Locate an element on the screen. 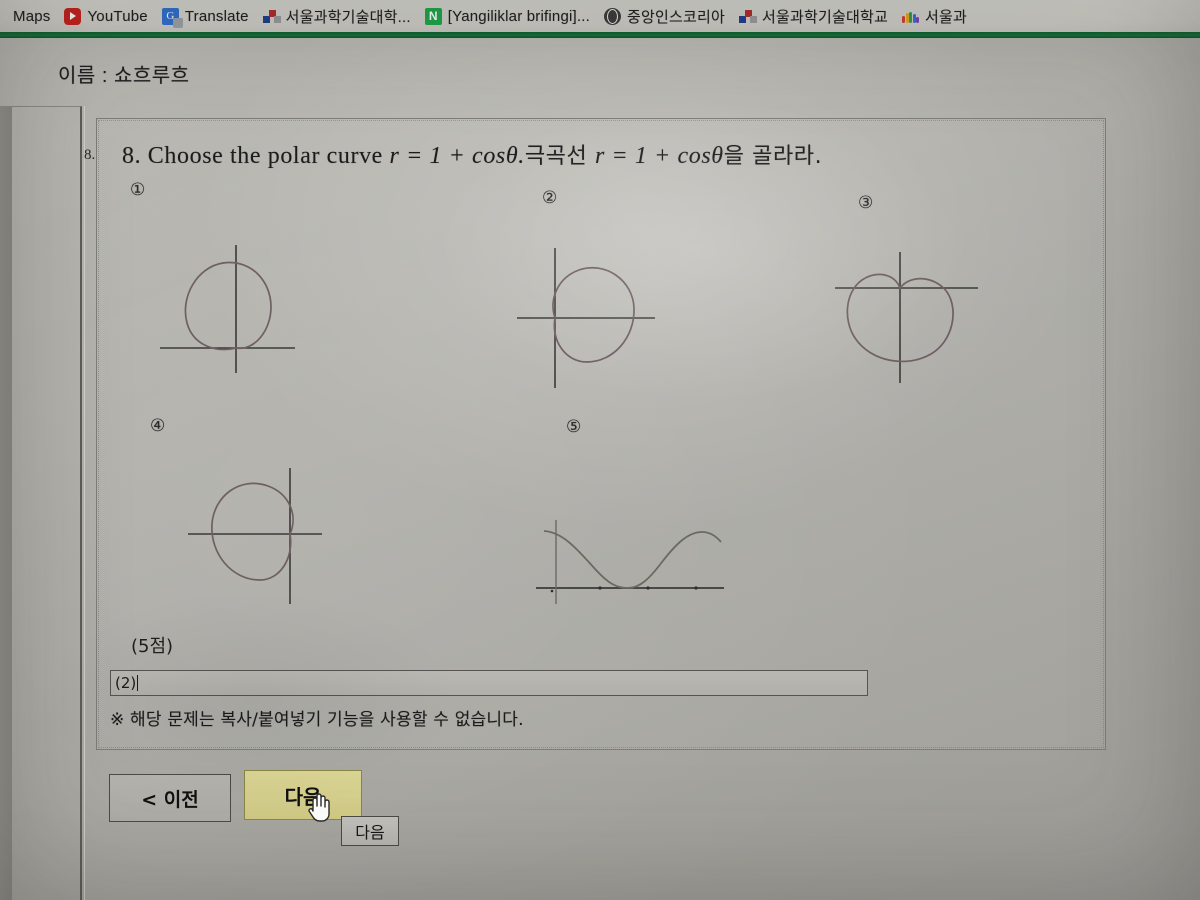  bookmark-youtube: YouTube is located at coordinates (105, 16).